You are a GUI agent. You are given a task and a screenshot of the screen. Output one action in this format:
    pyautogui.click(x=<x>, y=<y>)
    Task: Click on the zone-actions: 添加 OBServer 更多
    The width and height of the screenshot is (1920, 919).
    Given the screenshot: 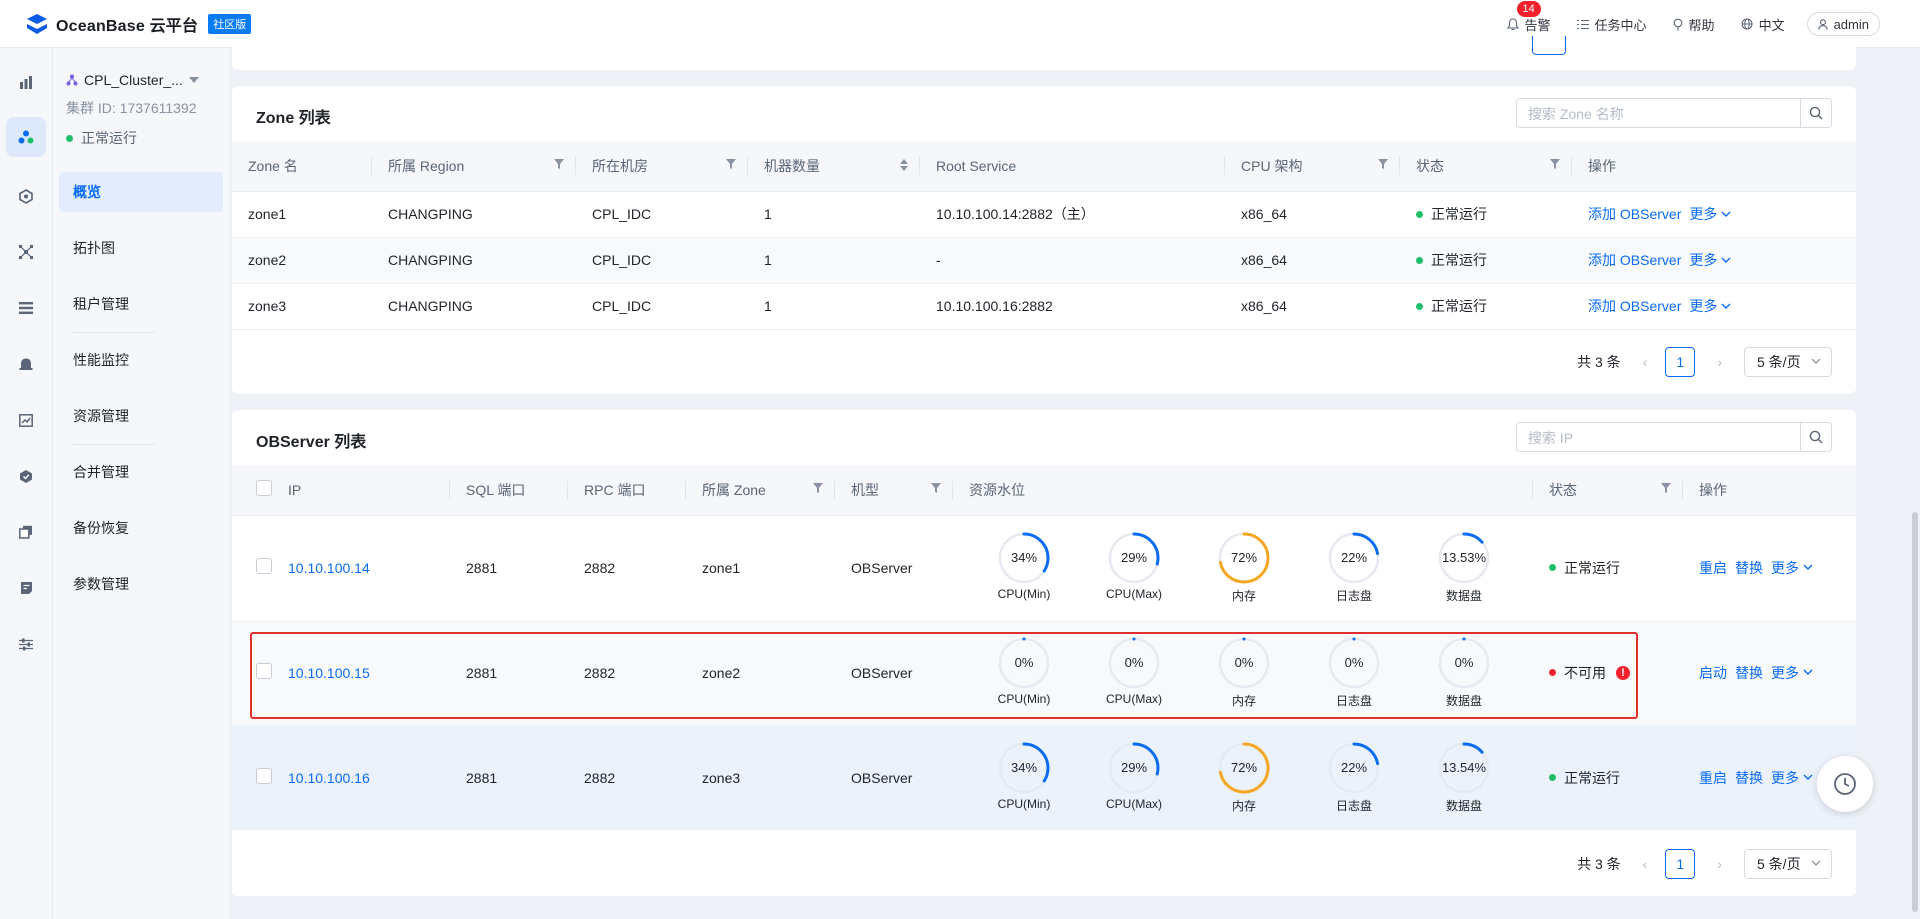 What is the action you would take?
    pyautogui.click(x=1714, y=306)
    